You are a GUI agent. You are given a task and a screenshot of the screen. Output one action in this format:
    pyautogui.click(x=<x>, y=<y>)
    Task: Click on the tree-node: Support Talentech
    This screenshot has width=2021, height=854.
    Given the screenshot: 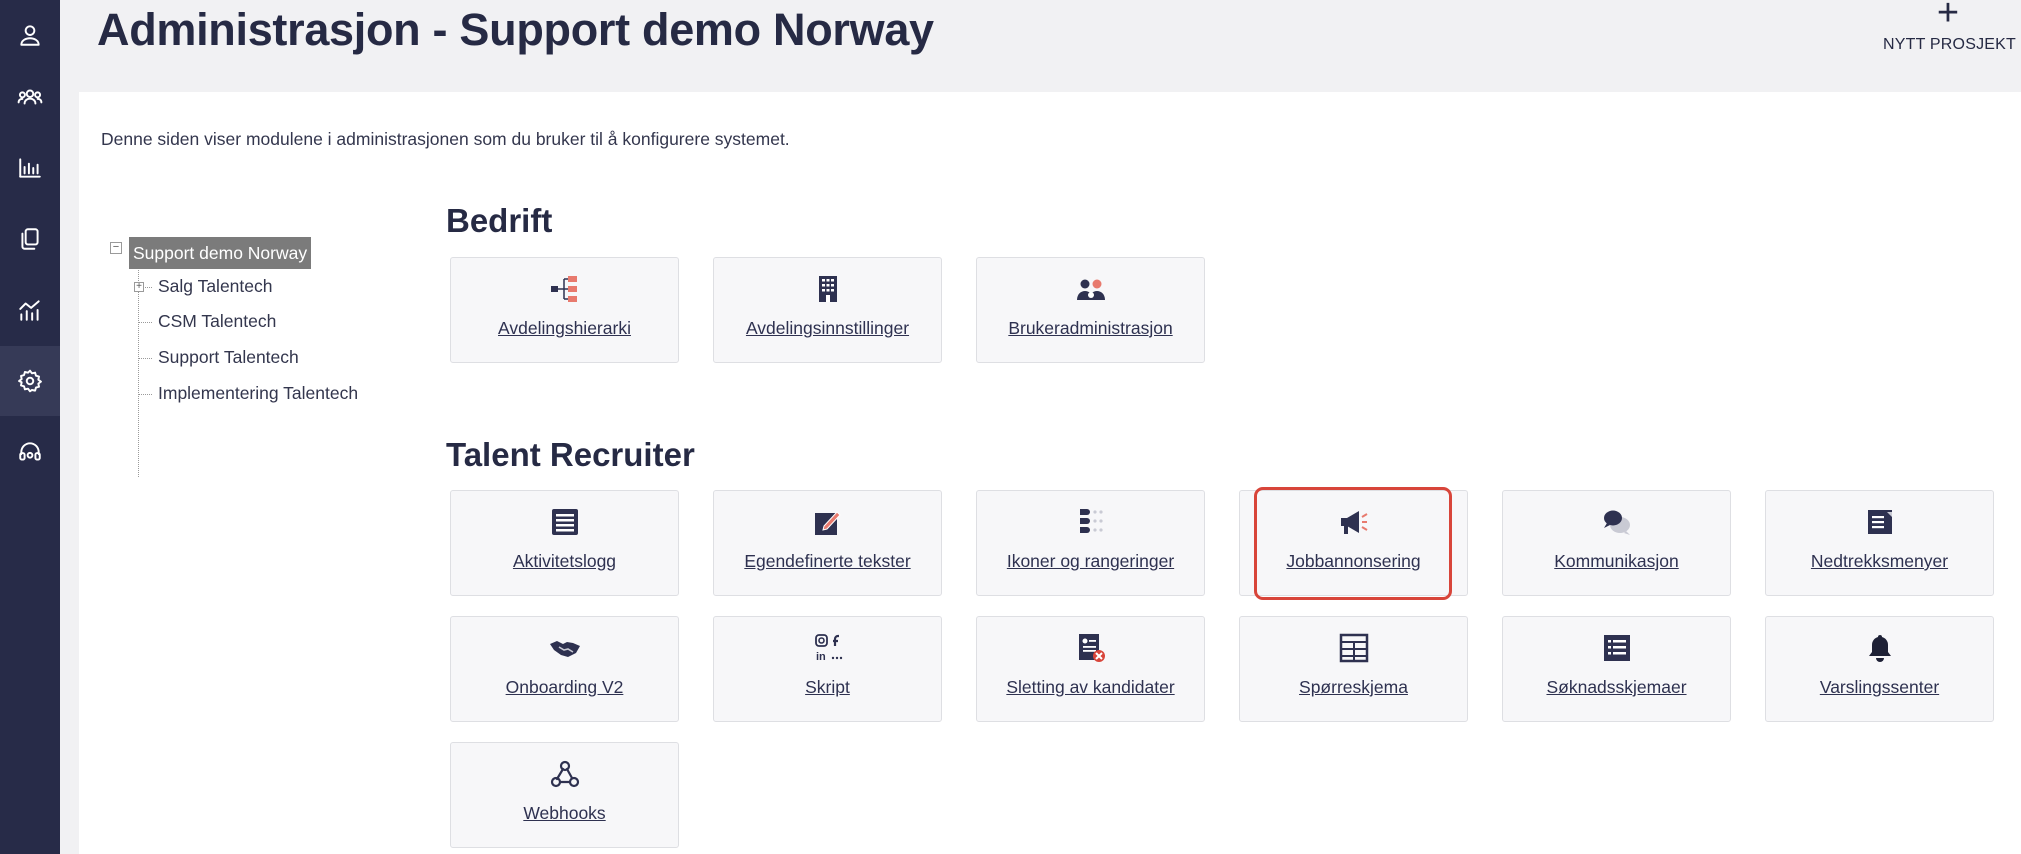 What is the action you would take?
    pyautogui.click(x=228, y=357)
    